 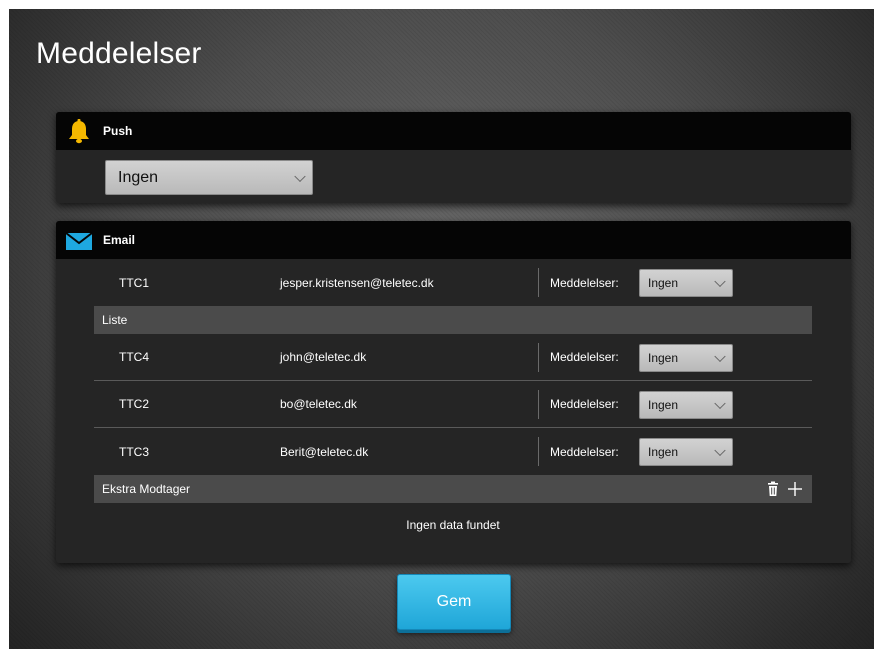 What do you see at coordinates (454, 602) in the screenshot?
I see `save-button: Gem` at bounding box center [454, 602].